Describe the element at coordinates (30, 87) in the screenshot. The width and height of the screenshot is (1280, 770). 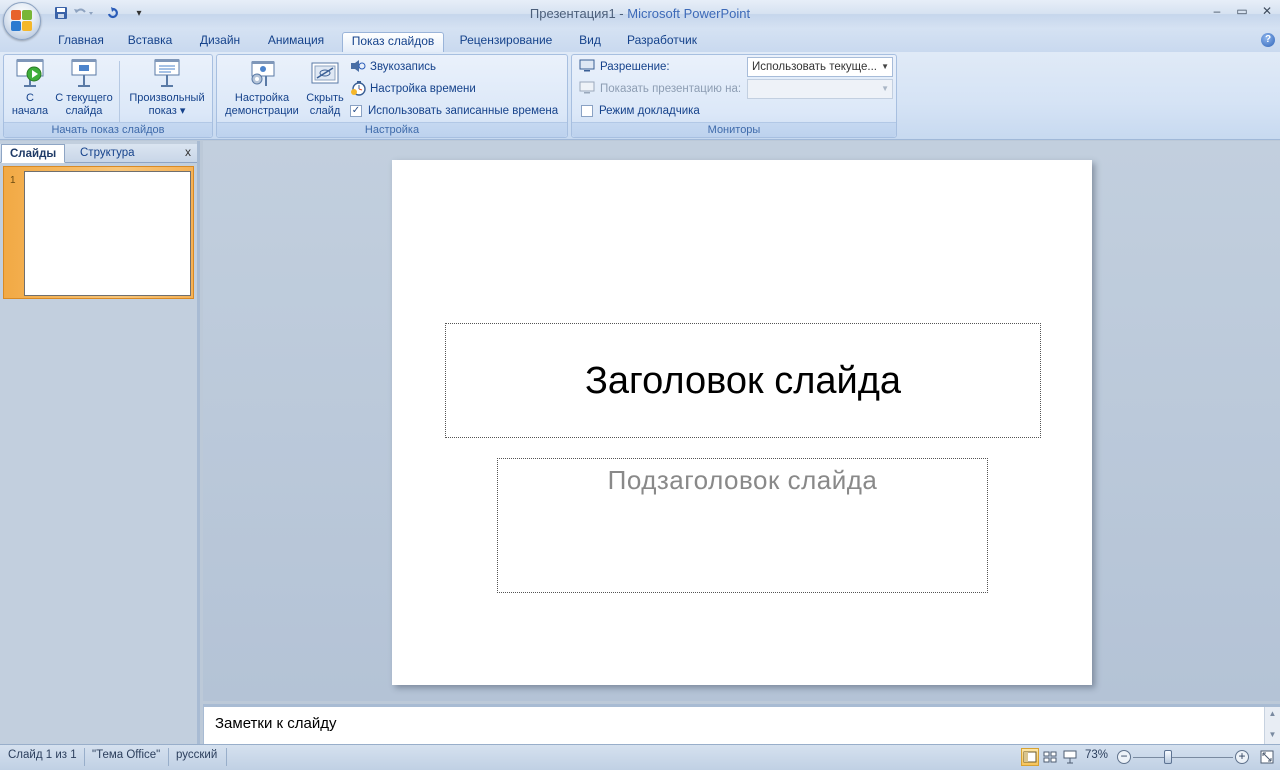
I see `from-beginning-button: С начала` at that location.